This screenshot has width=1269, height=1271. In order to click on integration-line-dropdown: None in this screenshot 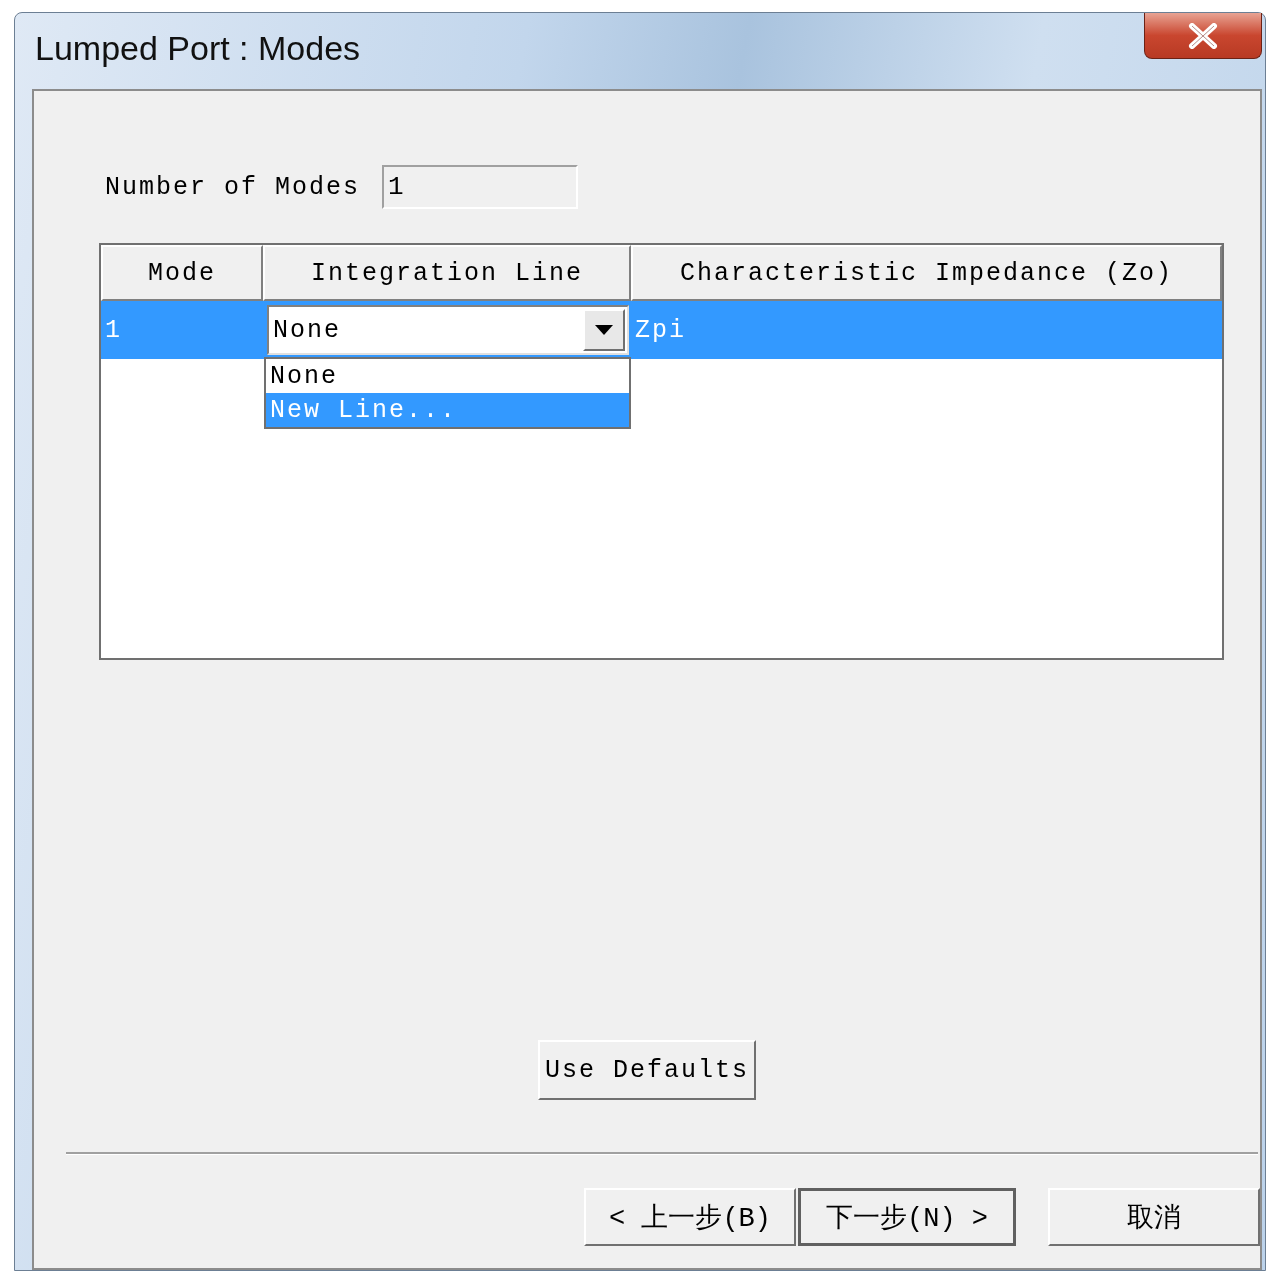, I will do `click(448, 330)`.